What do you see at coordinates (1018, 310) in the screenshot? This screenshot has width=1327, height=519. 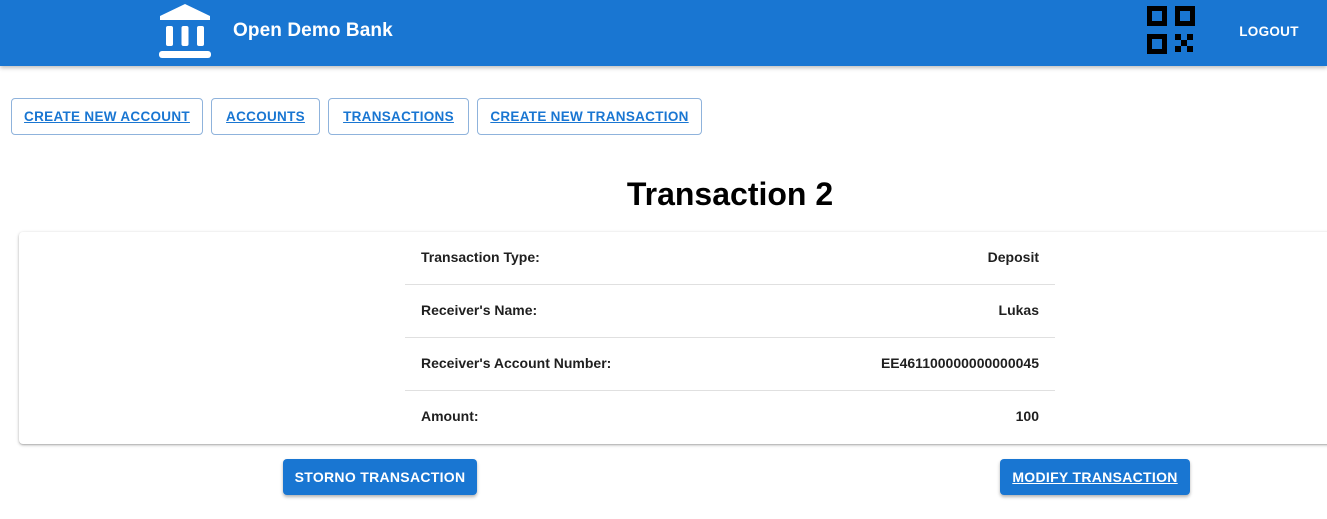 I see `detail-value: Lukas` at bounding box center [1018, 310].